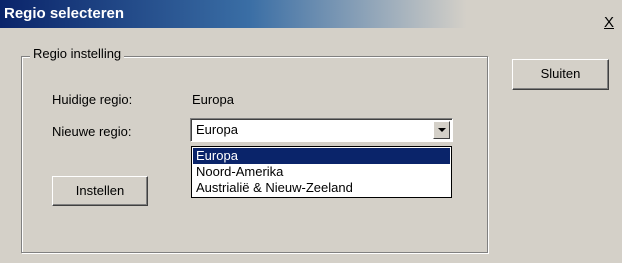  Describe the element at coordinates (311, 14) in the screenshot. I see `title-bar: Regio selecteren` at that location.